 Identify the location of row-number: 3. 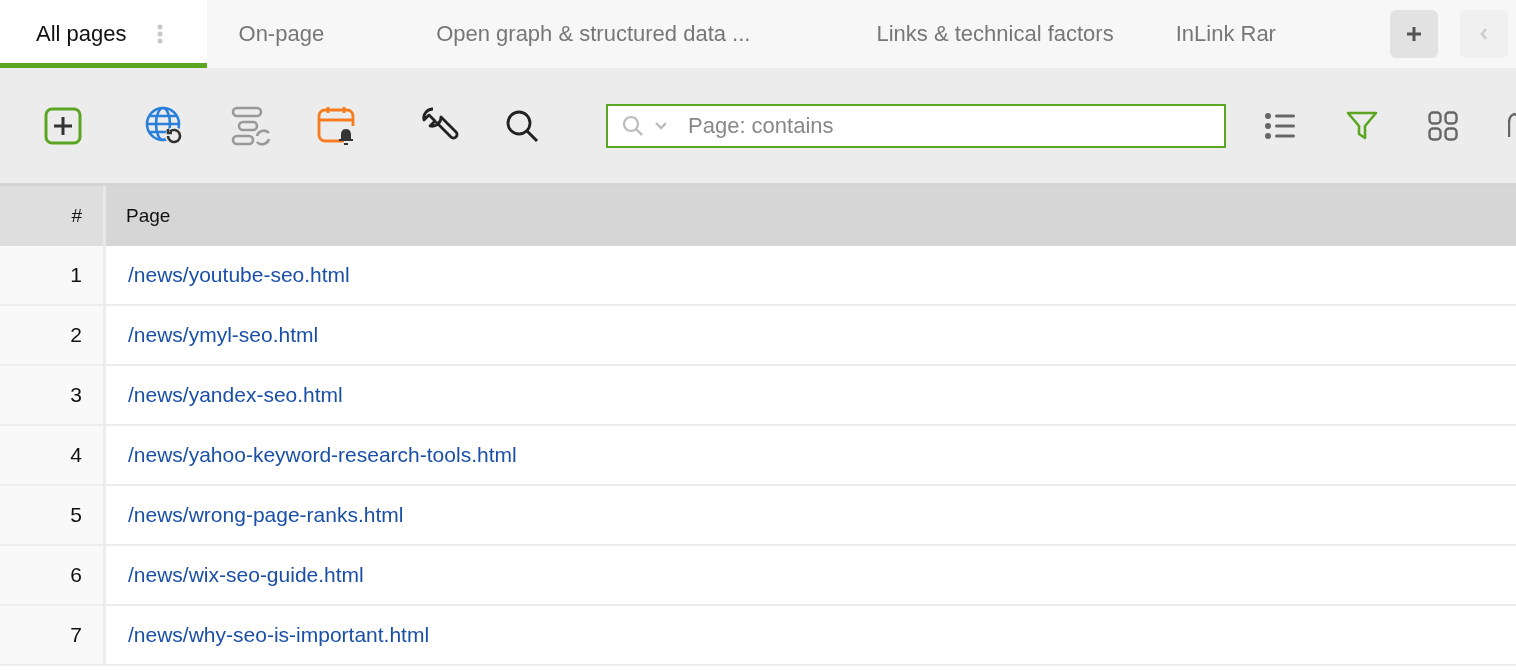
(53, 395).